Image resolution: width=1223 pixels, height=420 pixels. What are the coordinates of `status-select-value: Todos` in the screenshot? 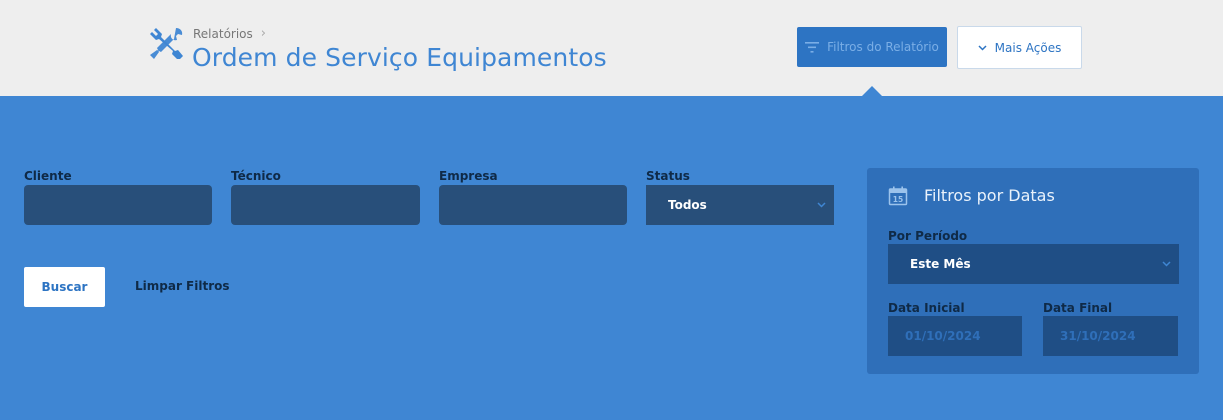 It's located at (687, 205).